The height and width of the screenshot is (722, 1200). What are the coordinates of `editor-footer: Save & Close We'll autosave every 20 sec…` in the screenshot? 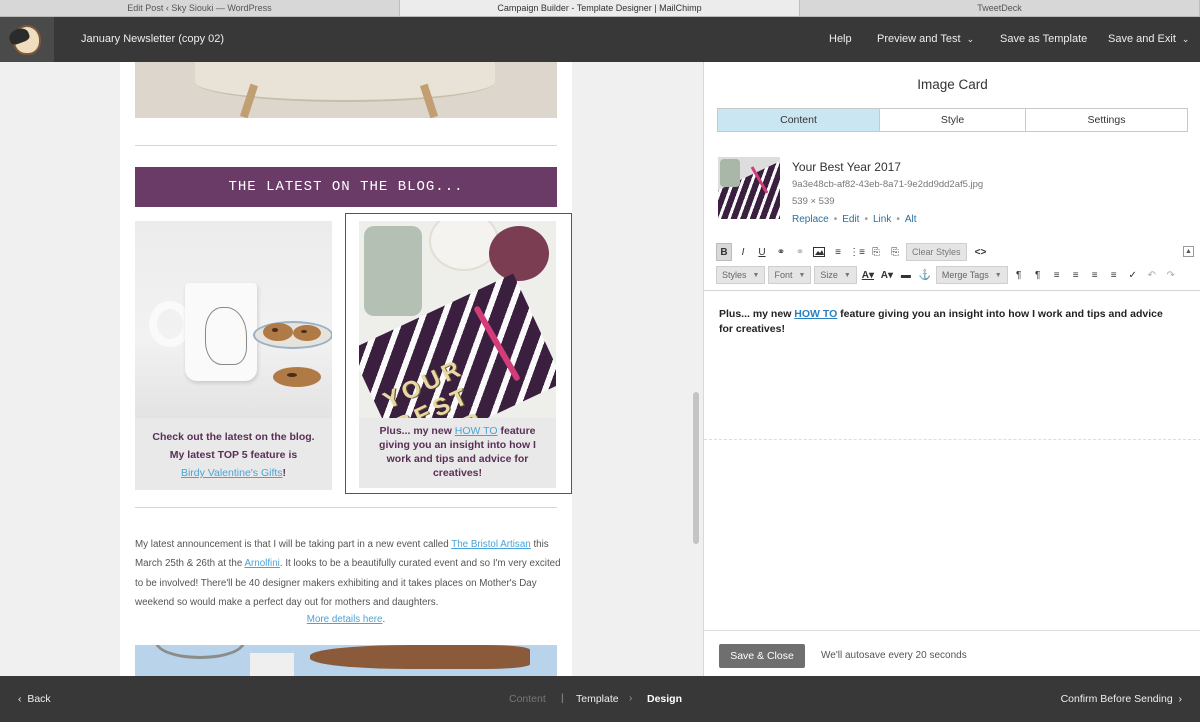 It's located at (952, 653).